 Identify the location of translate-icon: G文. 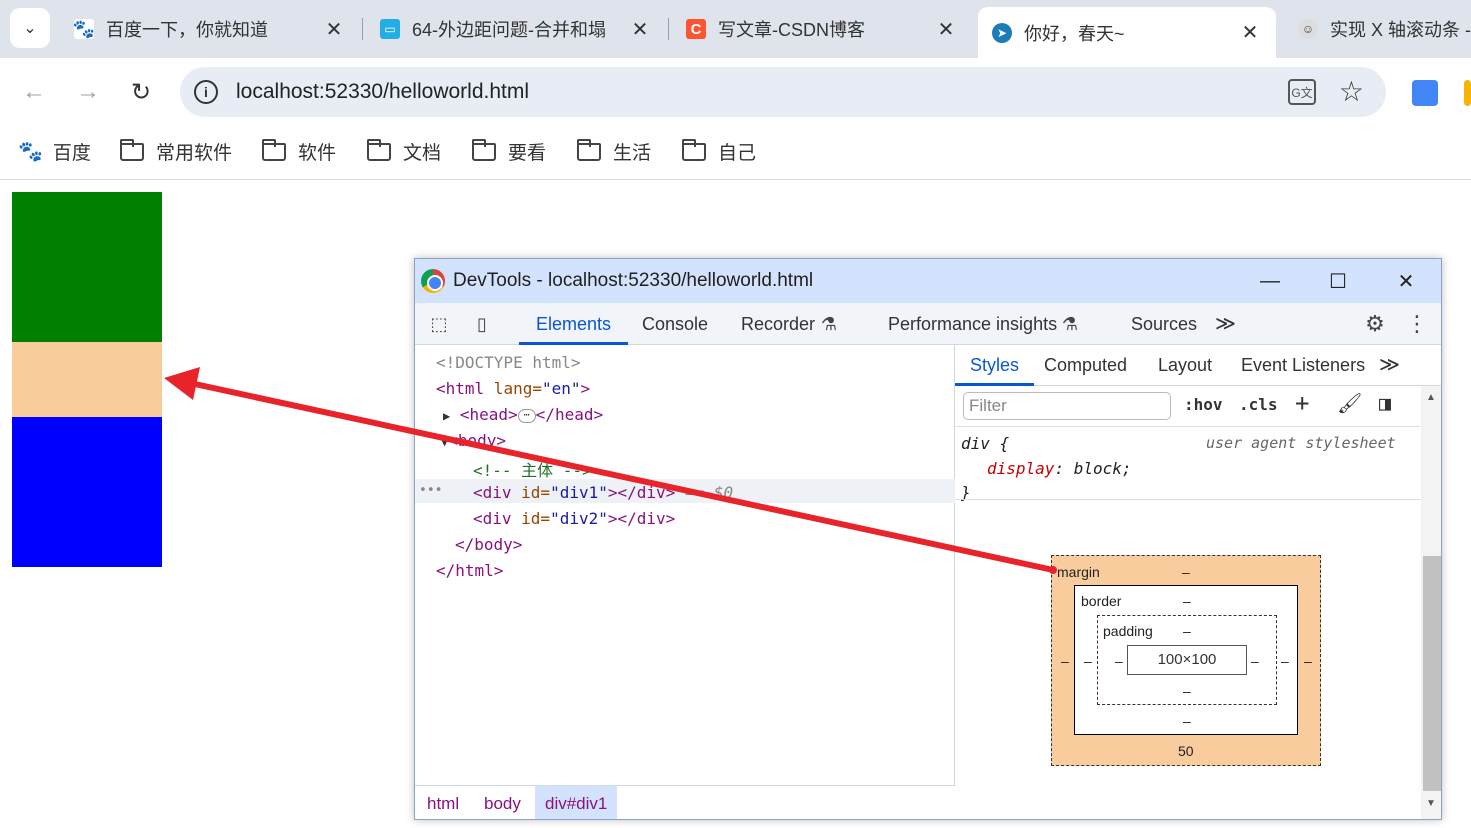
(1302, 92).